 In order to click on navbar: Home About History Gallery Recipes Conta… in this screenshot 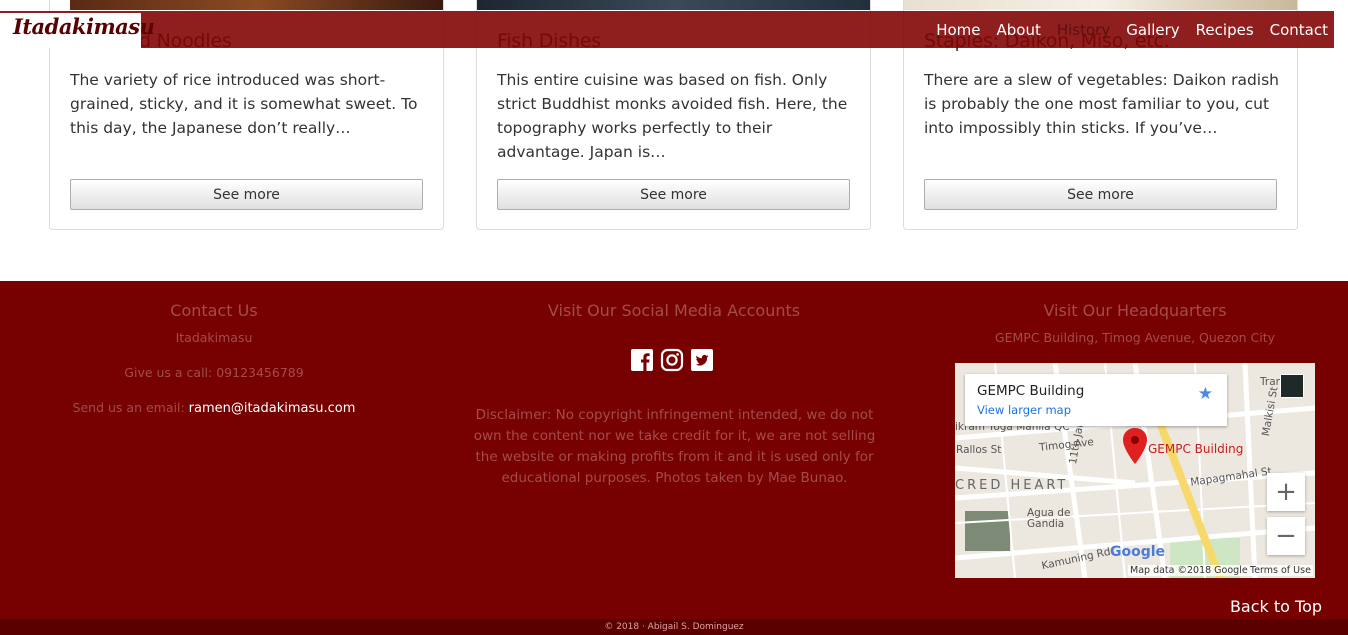, I will do `click(667, 29)`.